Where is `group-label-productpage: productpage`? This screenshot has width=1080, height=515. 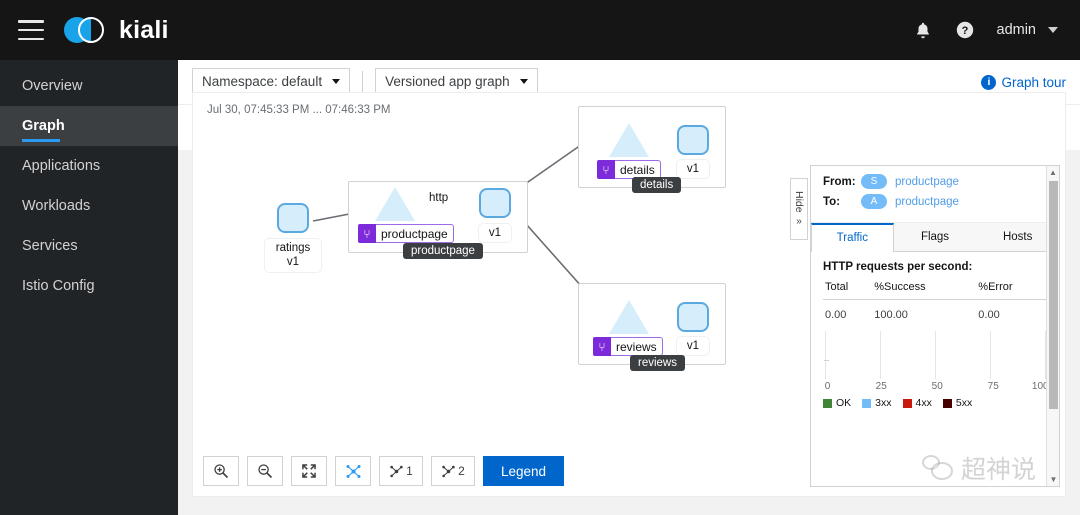 group-label-productpage: productpage is located at coordinates (443, 251).